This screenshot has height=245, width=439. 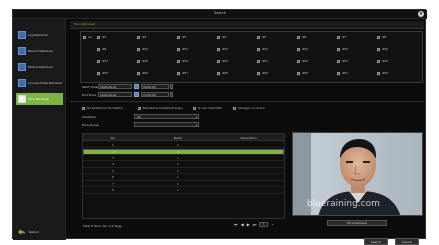 What do you see at coordinates (242, 224) in the screenshot?
I see `prev-page-icon: ◀` at bounding box center [242, 224].